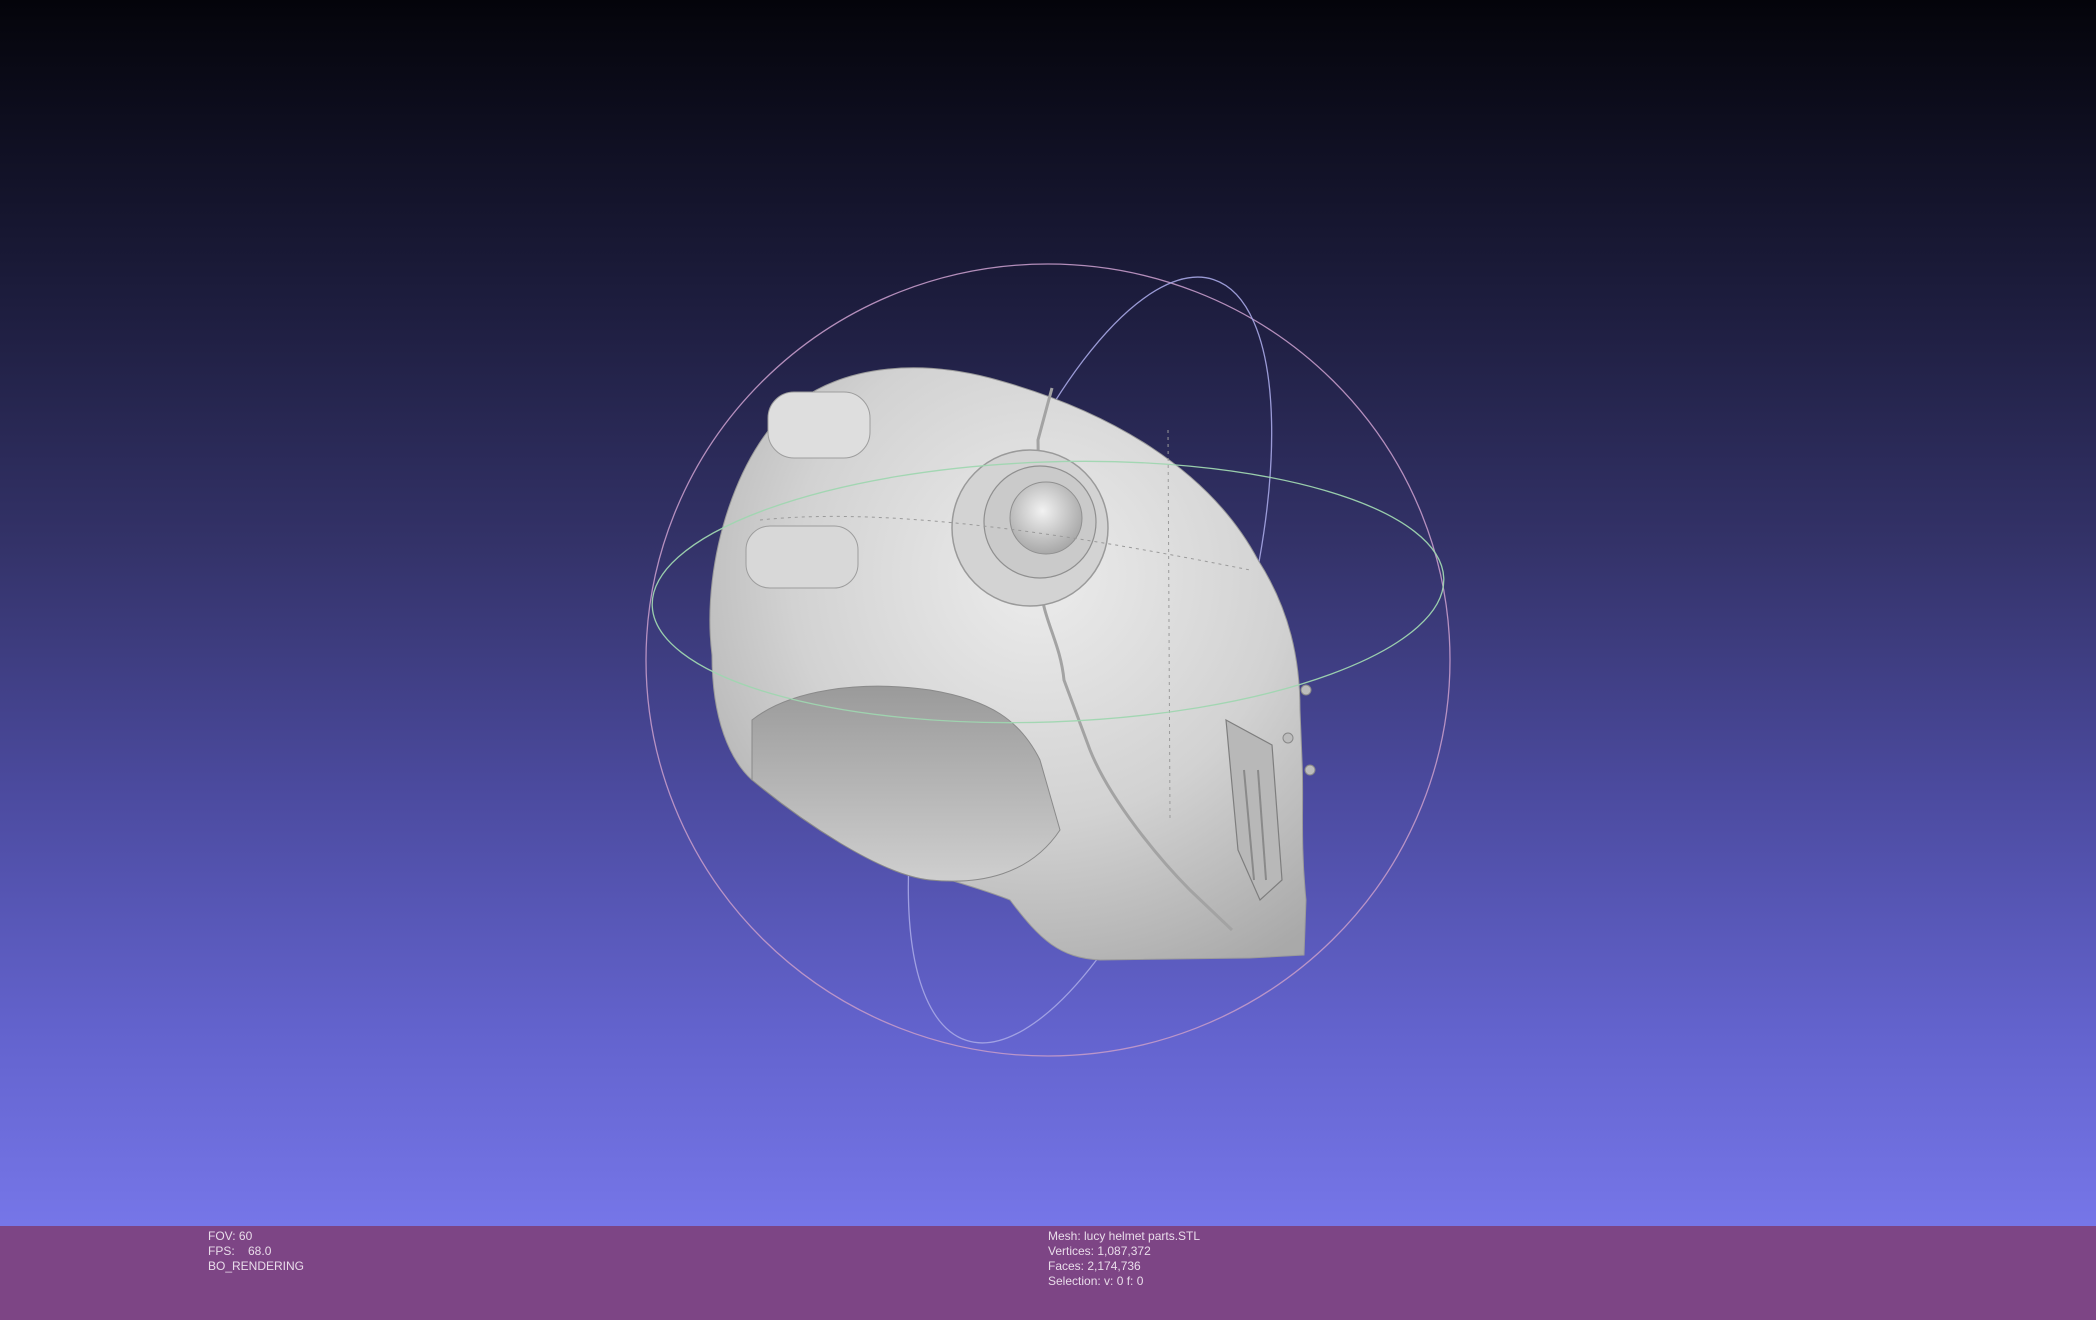 Image resolution: width=2096 pixels, height=1320 pixels. What do you see at coordinates (819, 425) in the screenshot?
I see `helmet-top-vent` at bounding box center [819, 425].